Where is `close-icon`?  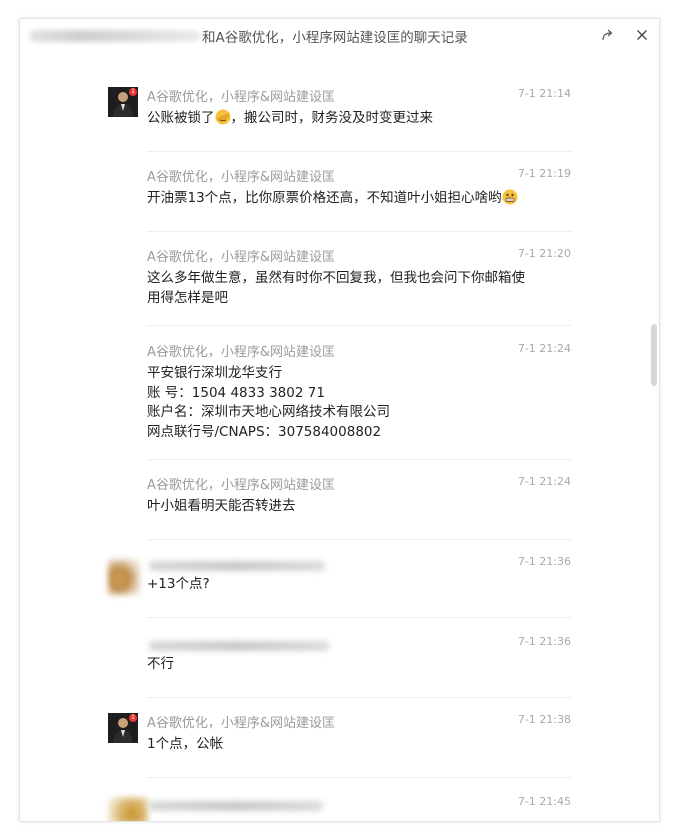 close-icon is located at coordinates (642, 35).